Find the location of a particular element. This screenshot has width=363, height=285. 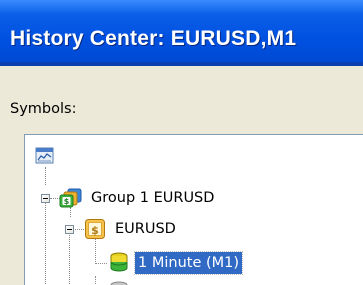

dollar-icon: $ is located at coordinates (95, 229).